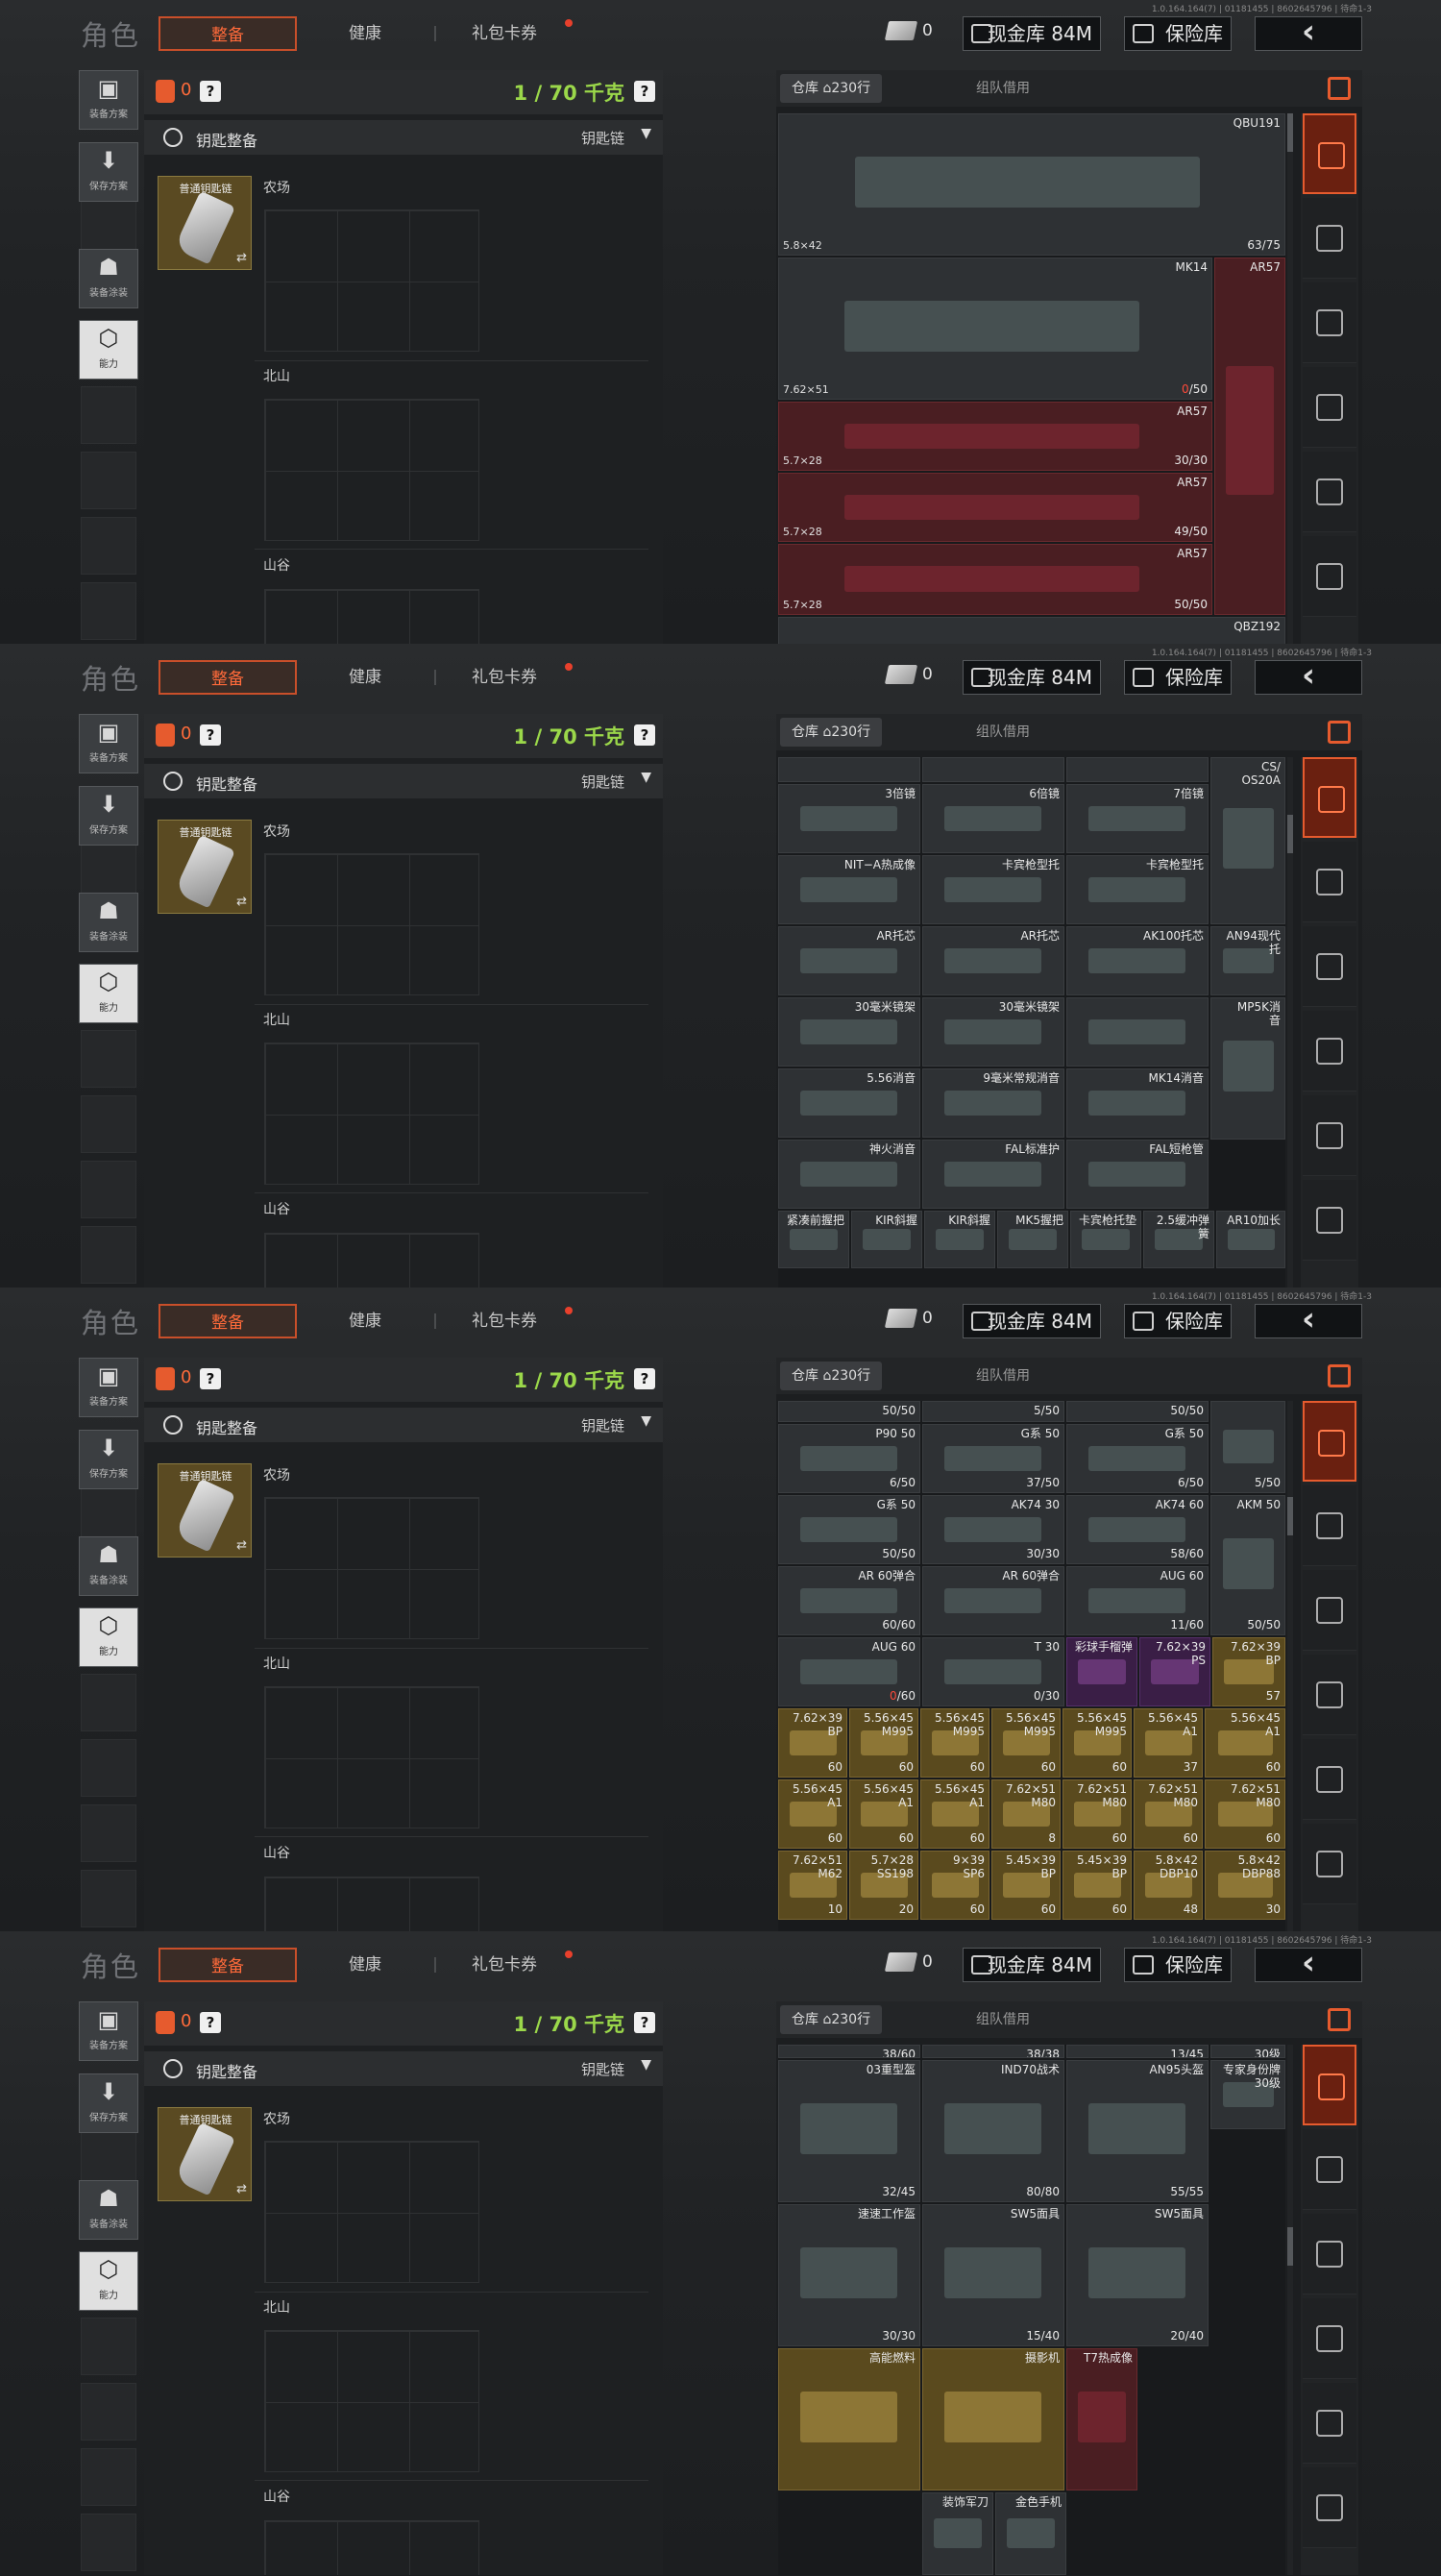 This screenshot has height=2576, width=1441. Describe the element at coordinates (993, 2131) in the screenshot. I see `inventory-item: IND70战术 80/80` at that location.